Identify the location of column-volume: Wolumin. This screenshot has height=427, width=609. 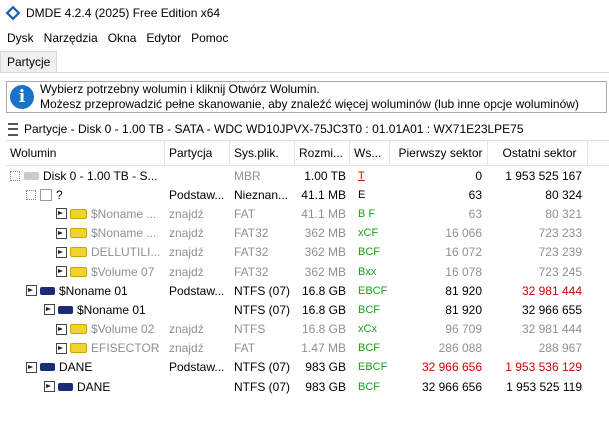
(85, 153).